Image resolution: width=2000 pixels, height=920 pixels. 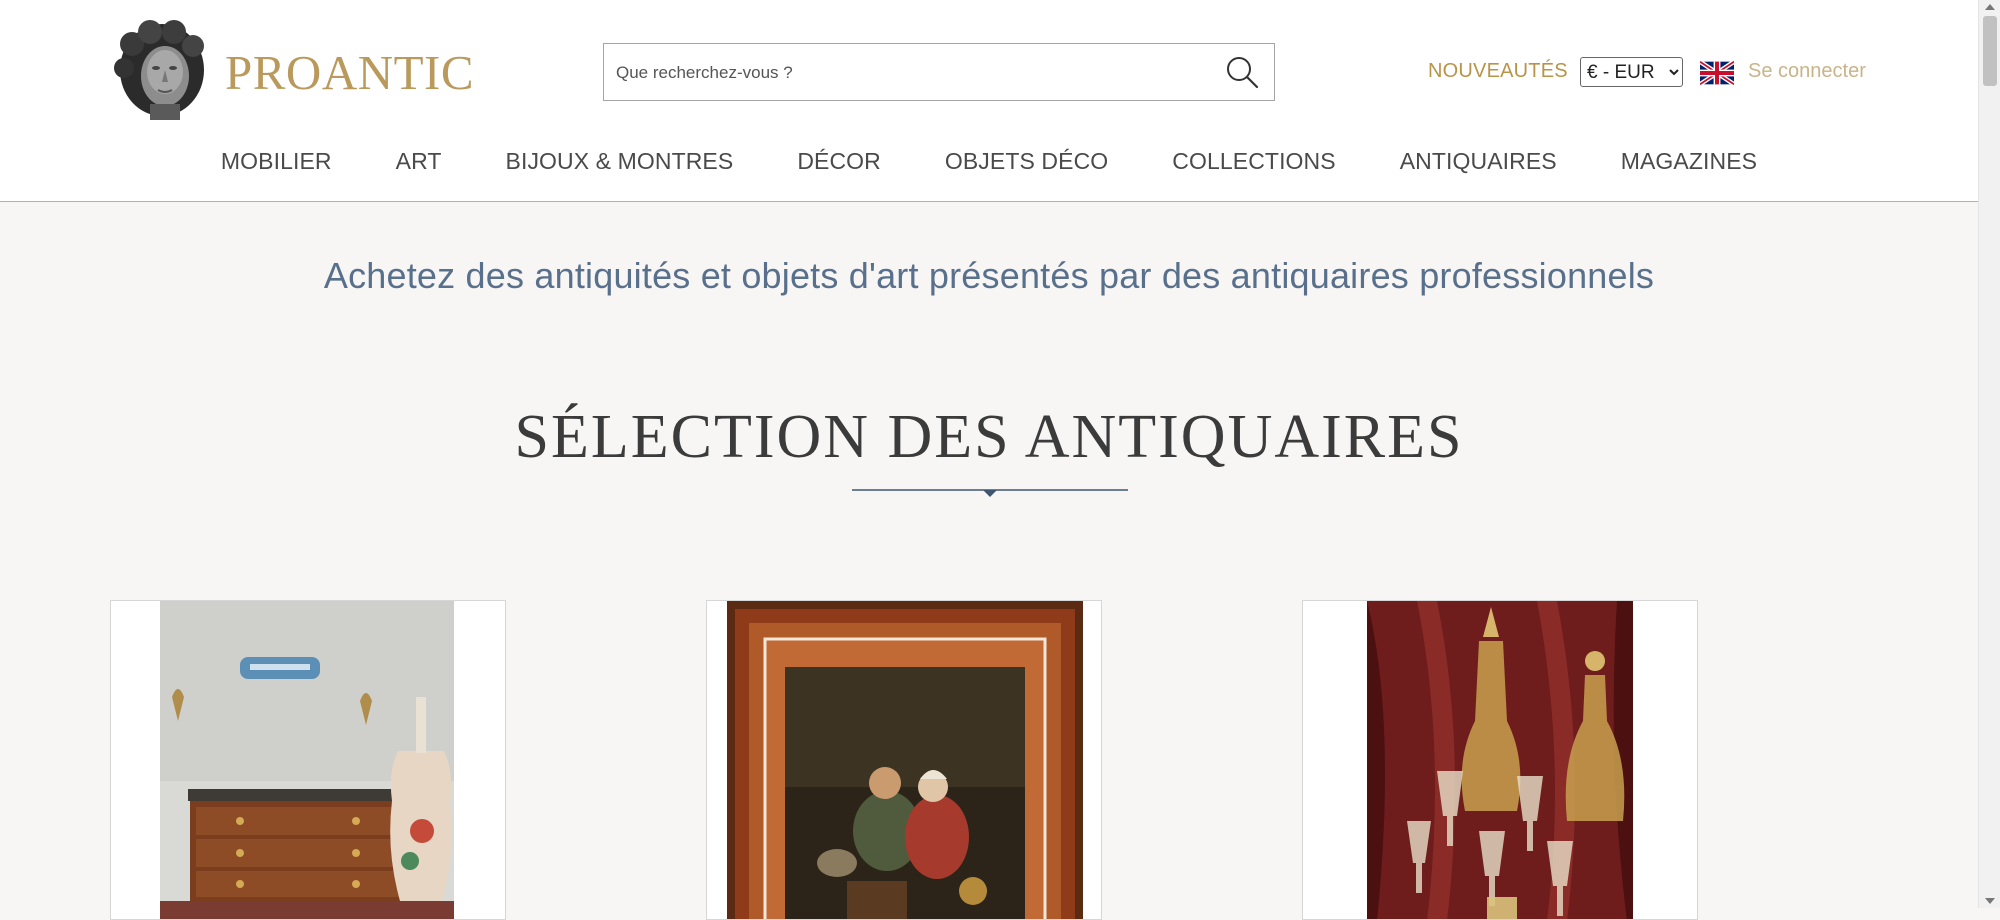 What do you see at coordinates (1242, 72) in the screenshot?
I see `search-icon` at bounding box center [1242, 72].